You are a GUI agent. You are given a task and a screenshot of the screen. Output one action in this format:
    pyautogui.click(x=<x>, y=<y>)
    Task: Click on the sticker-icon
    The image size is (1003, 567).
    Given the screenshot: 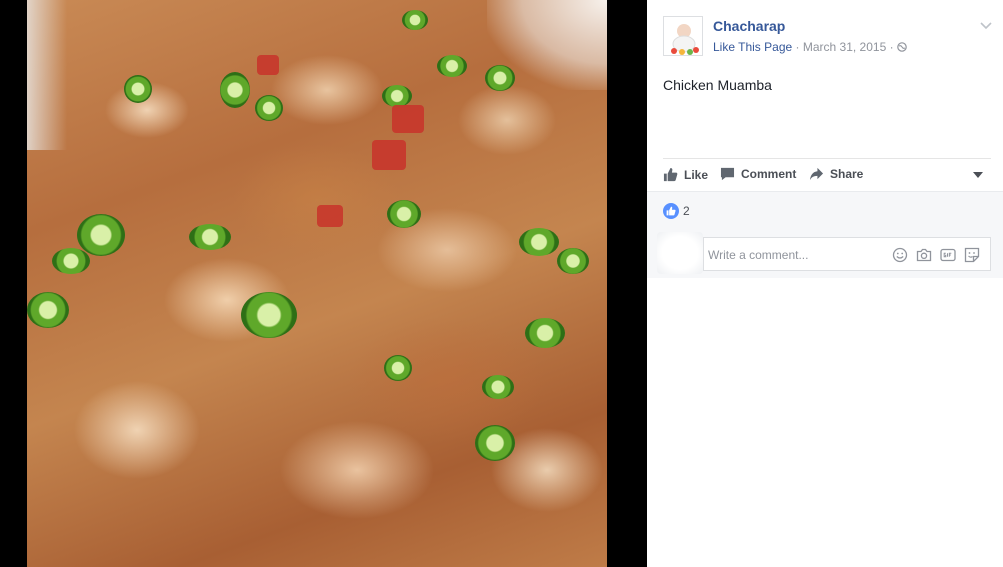 What is the action you would take?
    pyautogui.click(x=972, y=255)
    